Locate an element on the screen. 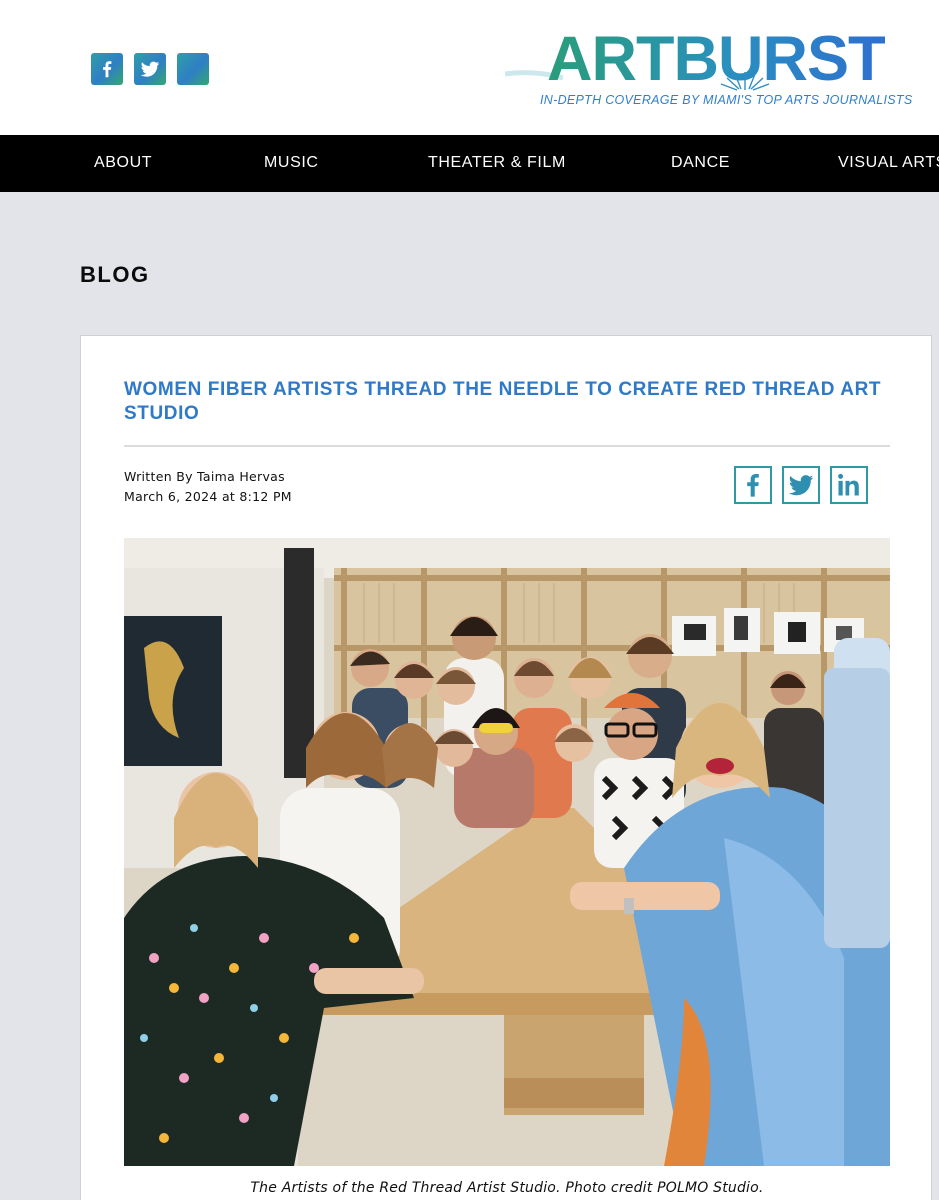 The width and height of the screenshot is (939, 1200). share-facebook-button is located at coordinates (753, 485).